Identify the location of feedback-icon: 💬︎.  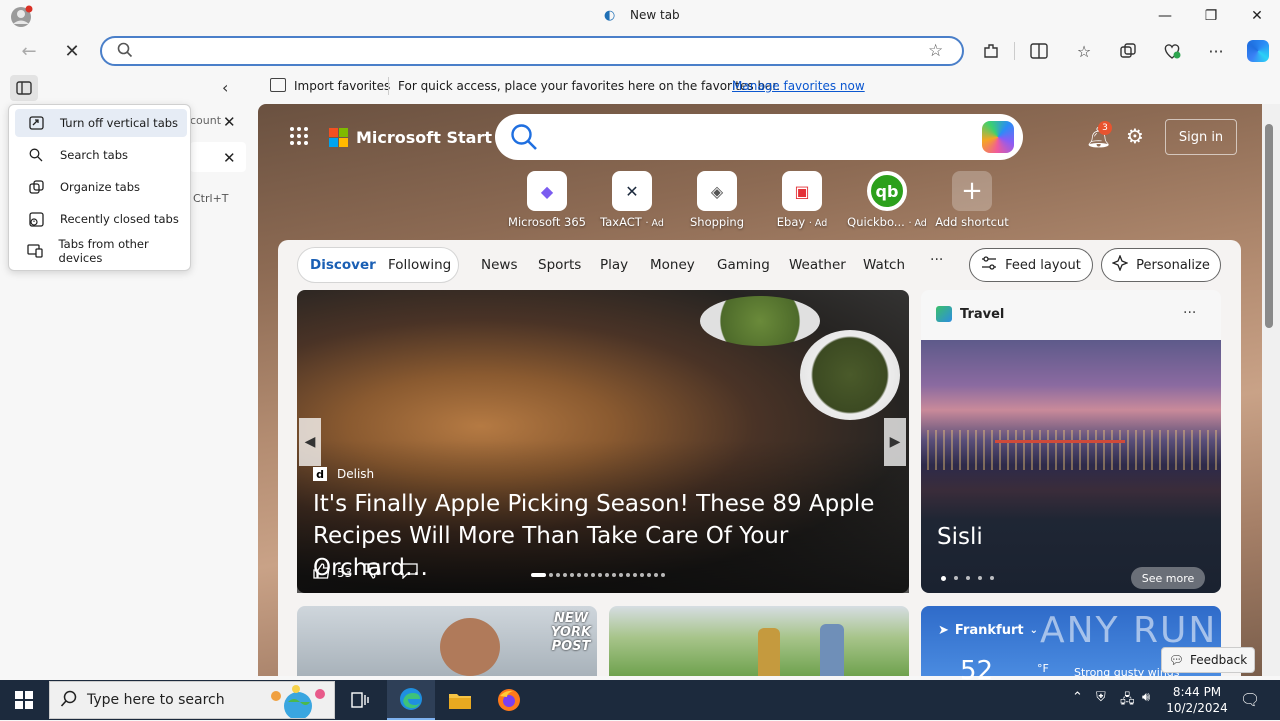
(1176, 660).